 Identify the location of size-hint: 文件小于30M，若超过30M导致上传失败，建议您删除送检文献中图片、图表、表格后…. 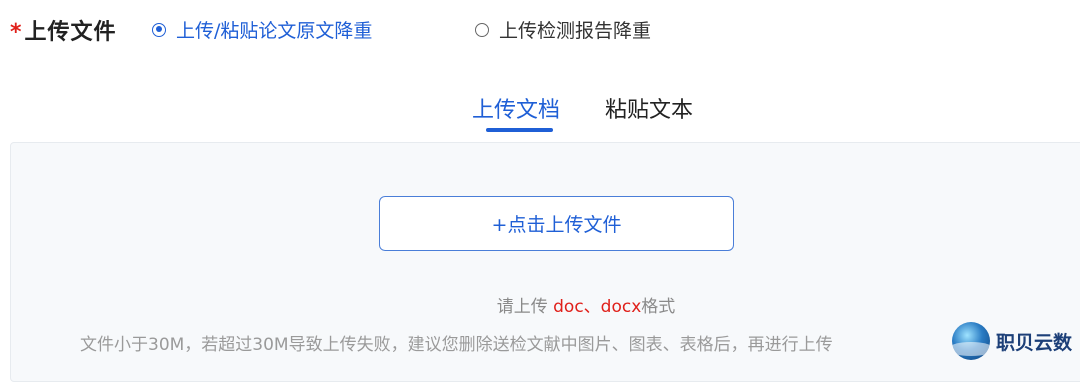
(456, 345).